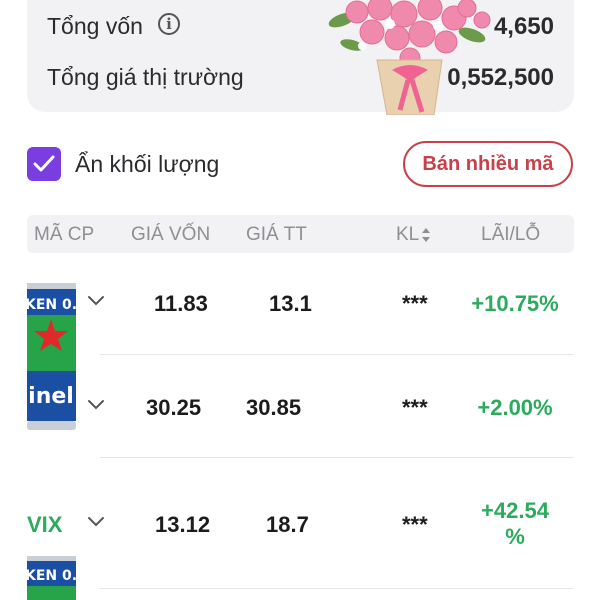  I want to click on profit-loss: +2.00%, so click(515, 407).